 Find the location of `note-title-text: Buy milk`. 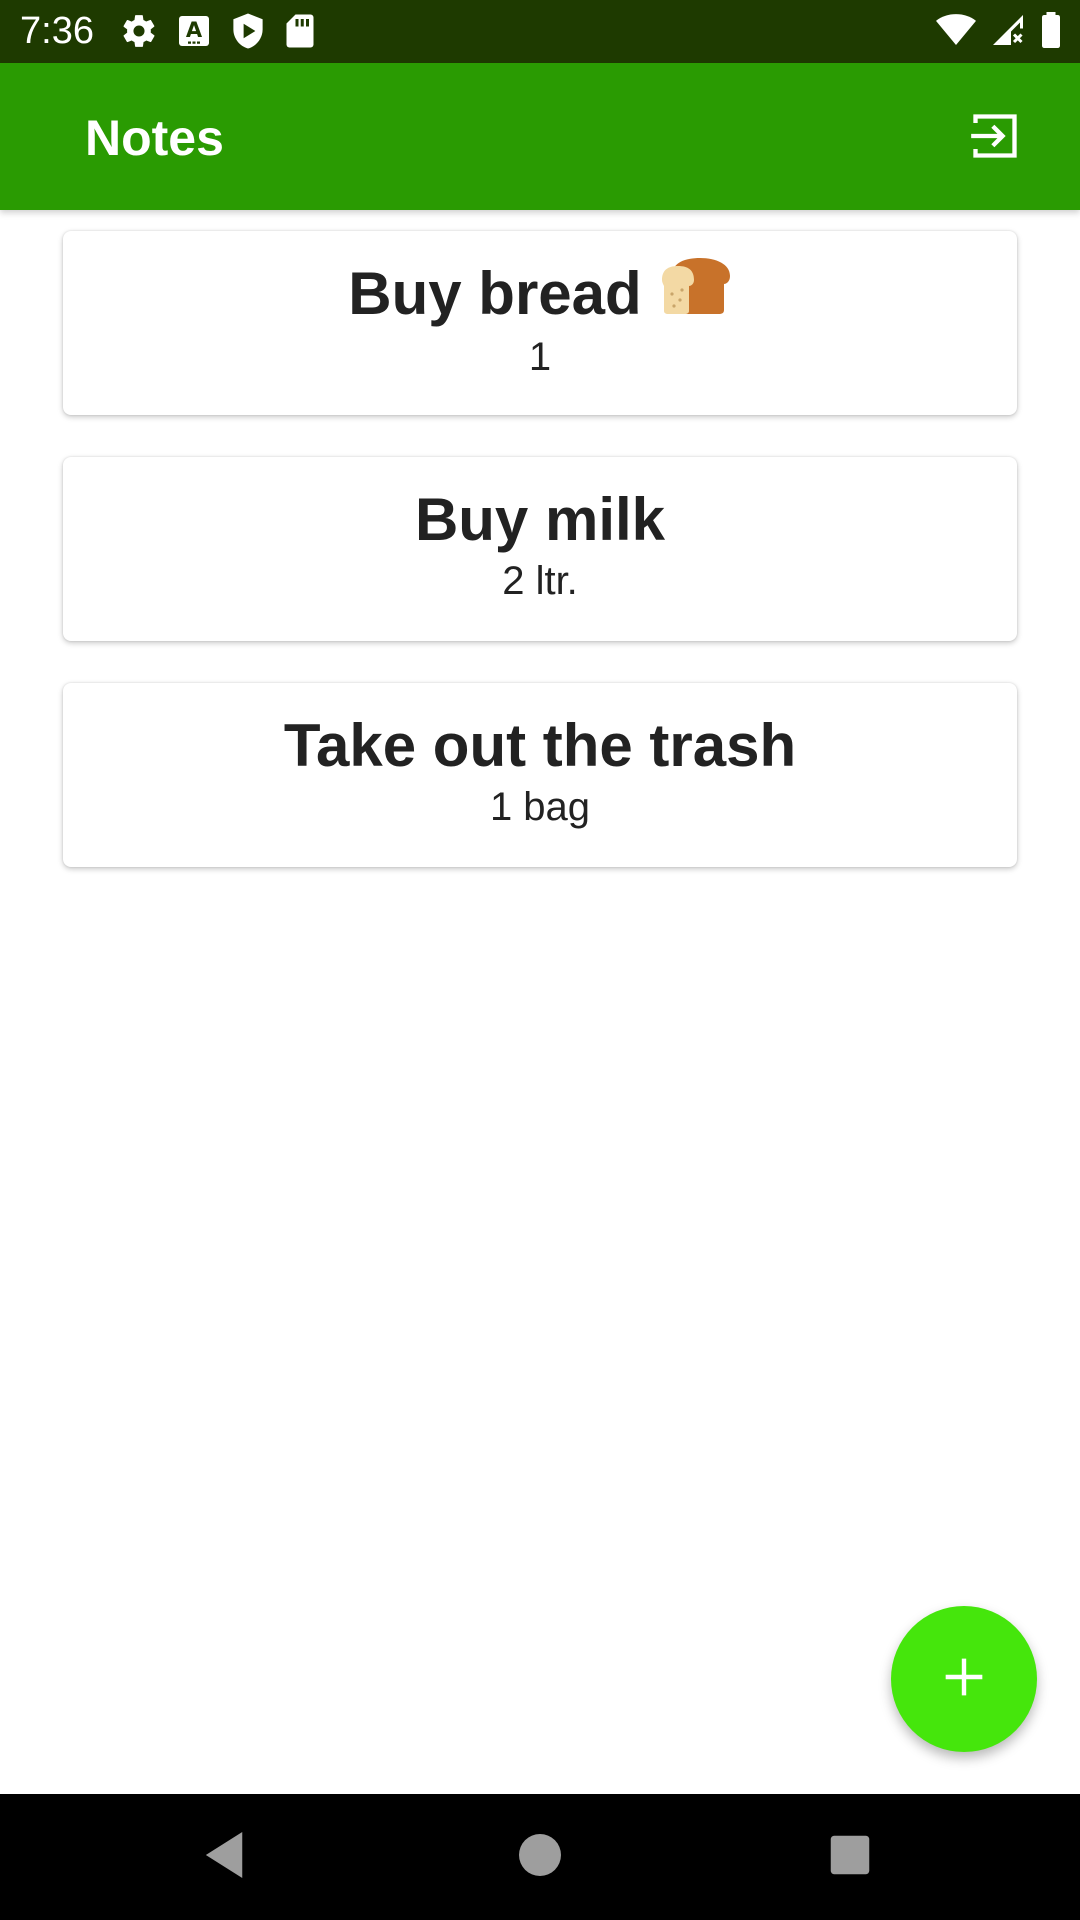

note-title-text: Buy milk is located at coordinates (540, 519).